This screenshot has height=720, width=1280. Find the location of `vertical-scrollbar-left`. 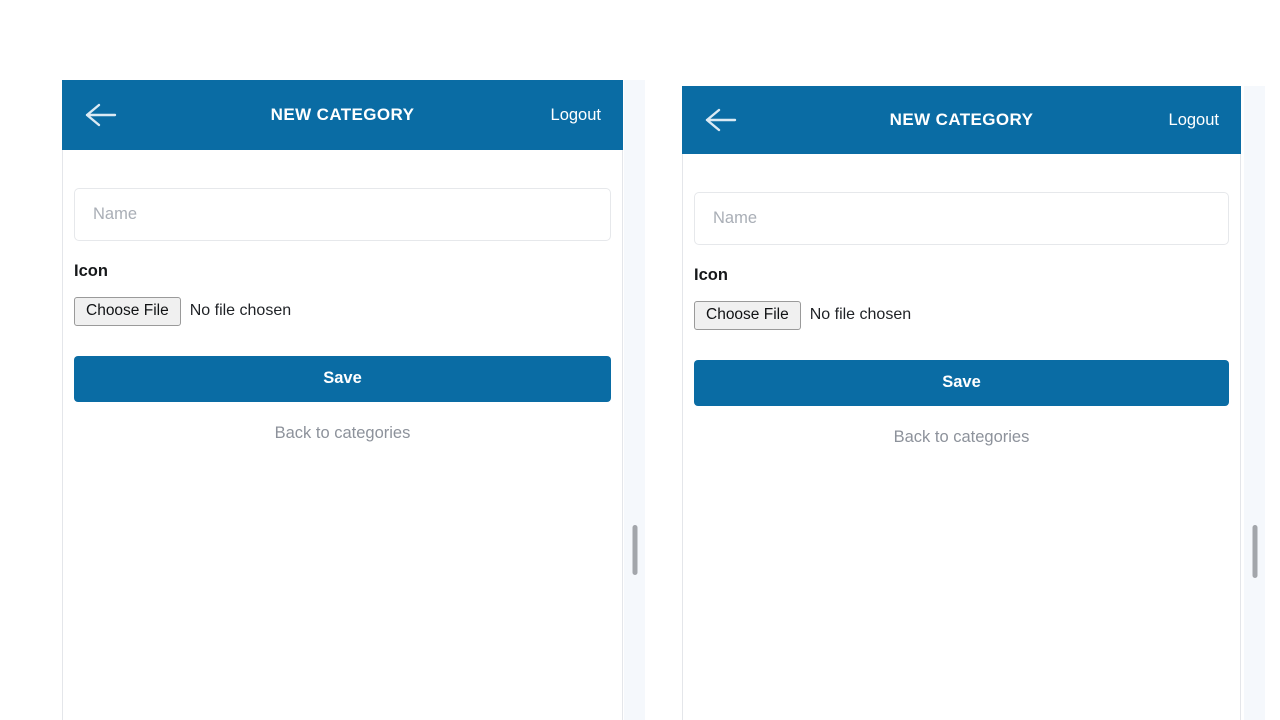

vertical-scrollbar-left is located at coordinates (634, 400).